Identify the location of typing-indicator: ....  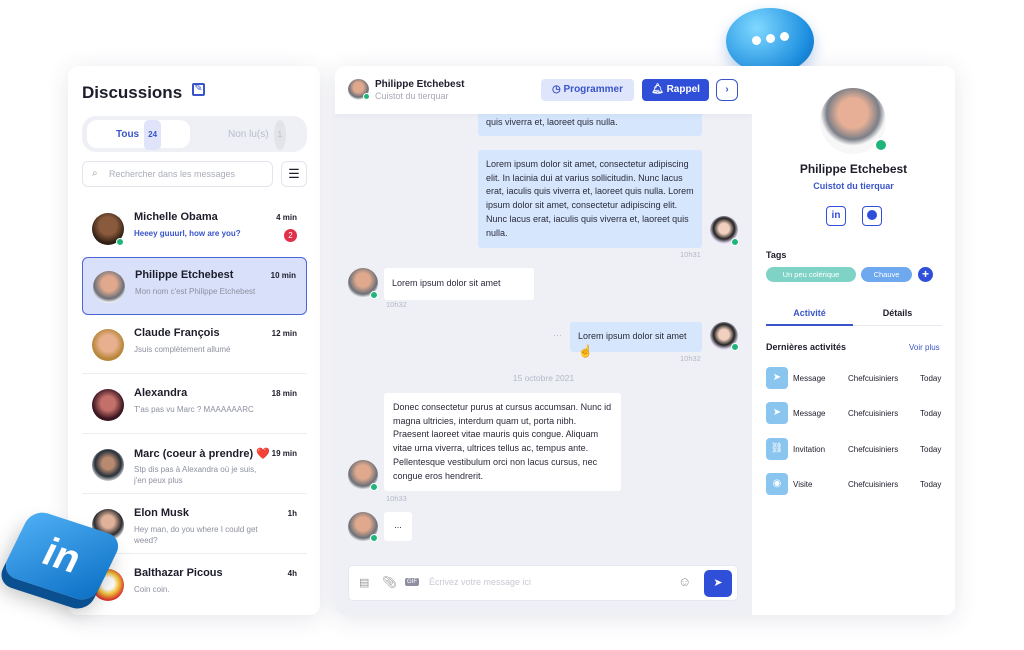
(398, 526).